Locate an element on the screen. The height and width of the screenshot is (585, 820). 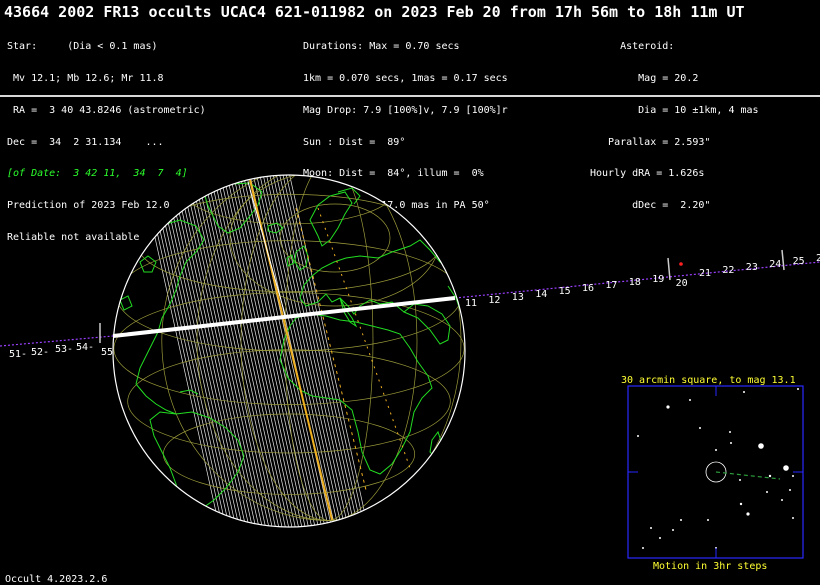
hour-label: 24 is located at coordinates (775, 264).